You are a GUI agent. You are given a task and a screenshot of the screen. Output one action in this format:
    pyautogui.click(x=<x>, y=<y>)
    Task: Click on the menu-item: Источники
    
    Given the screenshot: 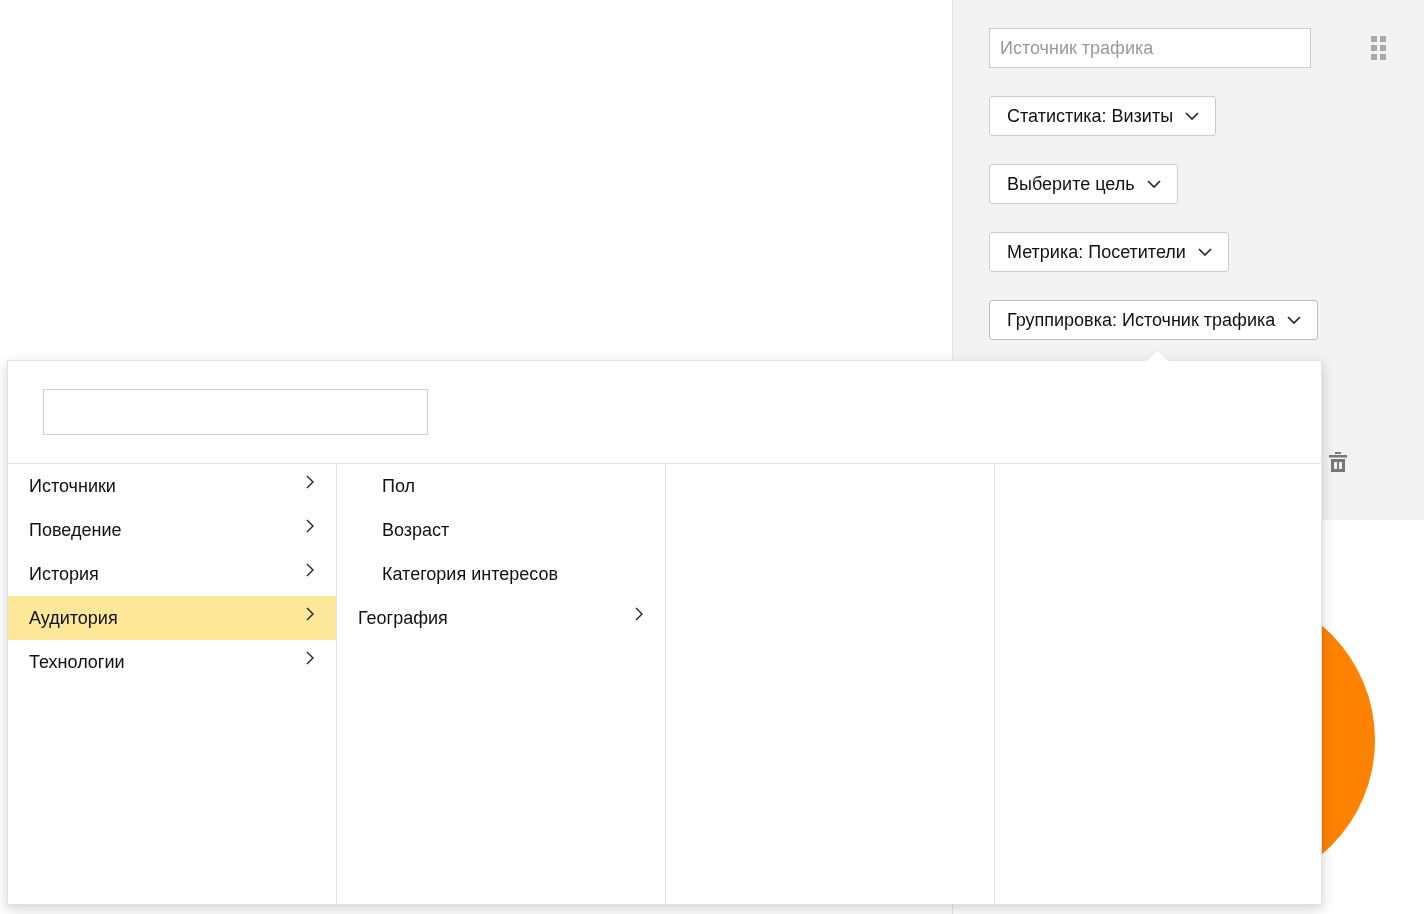 What is the action you would take?
    pyautogui.click(x=172, y=486)
    